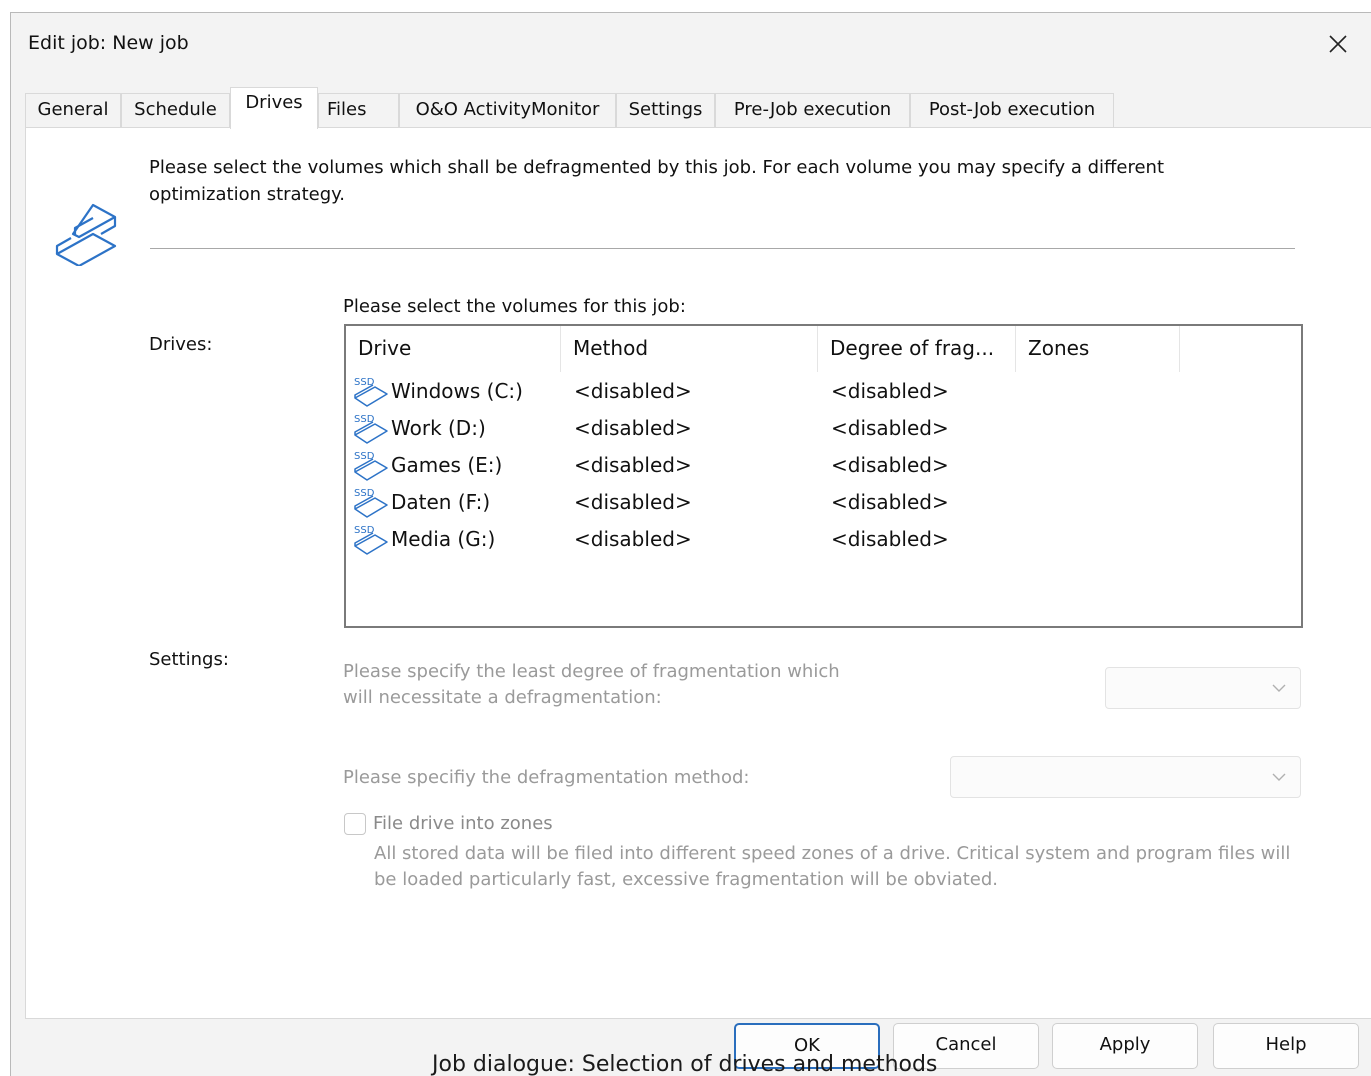  Describe the element at coordinates (722, 248) in the screenshot. I see `header-divider` at that location.